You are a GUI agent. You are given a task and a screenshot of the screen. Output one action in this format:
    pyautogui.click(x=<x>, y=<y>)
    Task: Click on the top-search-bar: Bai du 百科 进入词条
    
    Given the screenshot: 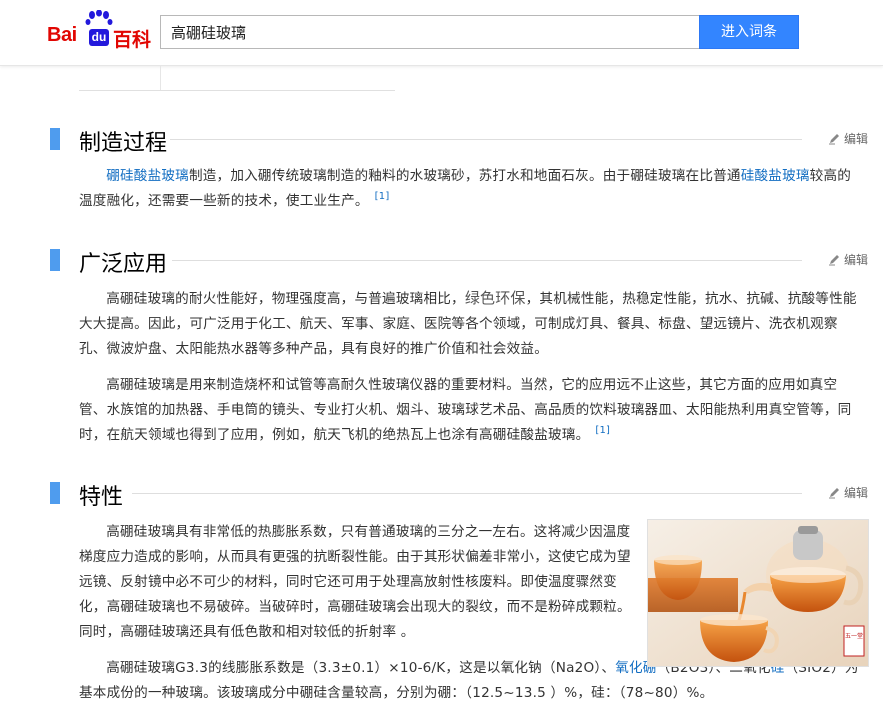 What is the action you would take?
    pyautogui.click(x=441, y=33)
    